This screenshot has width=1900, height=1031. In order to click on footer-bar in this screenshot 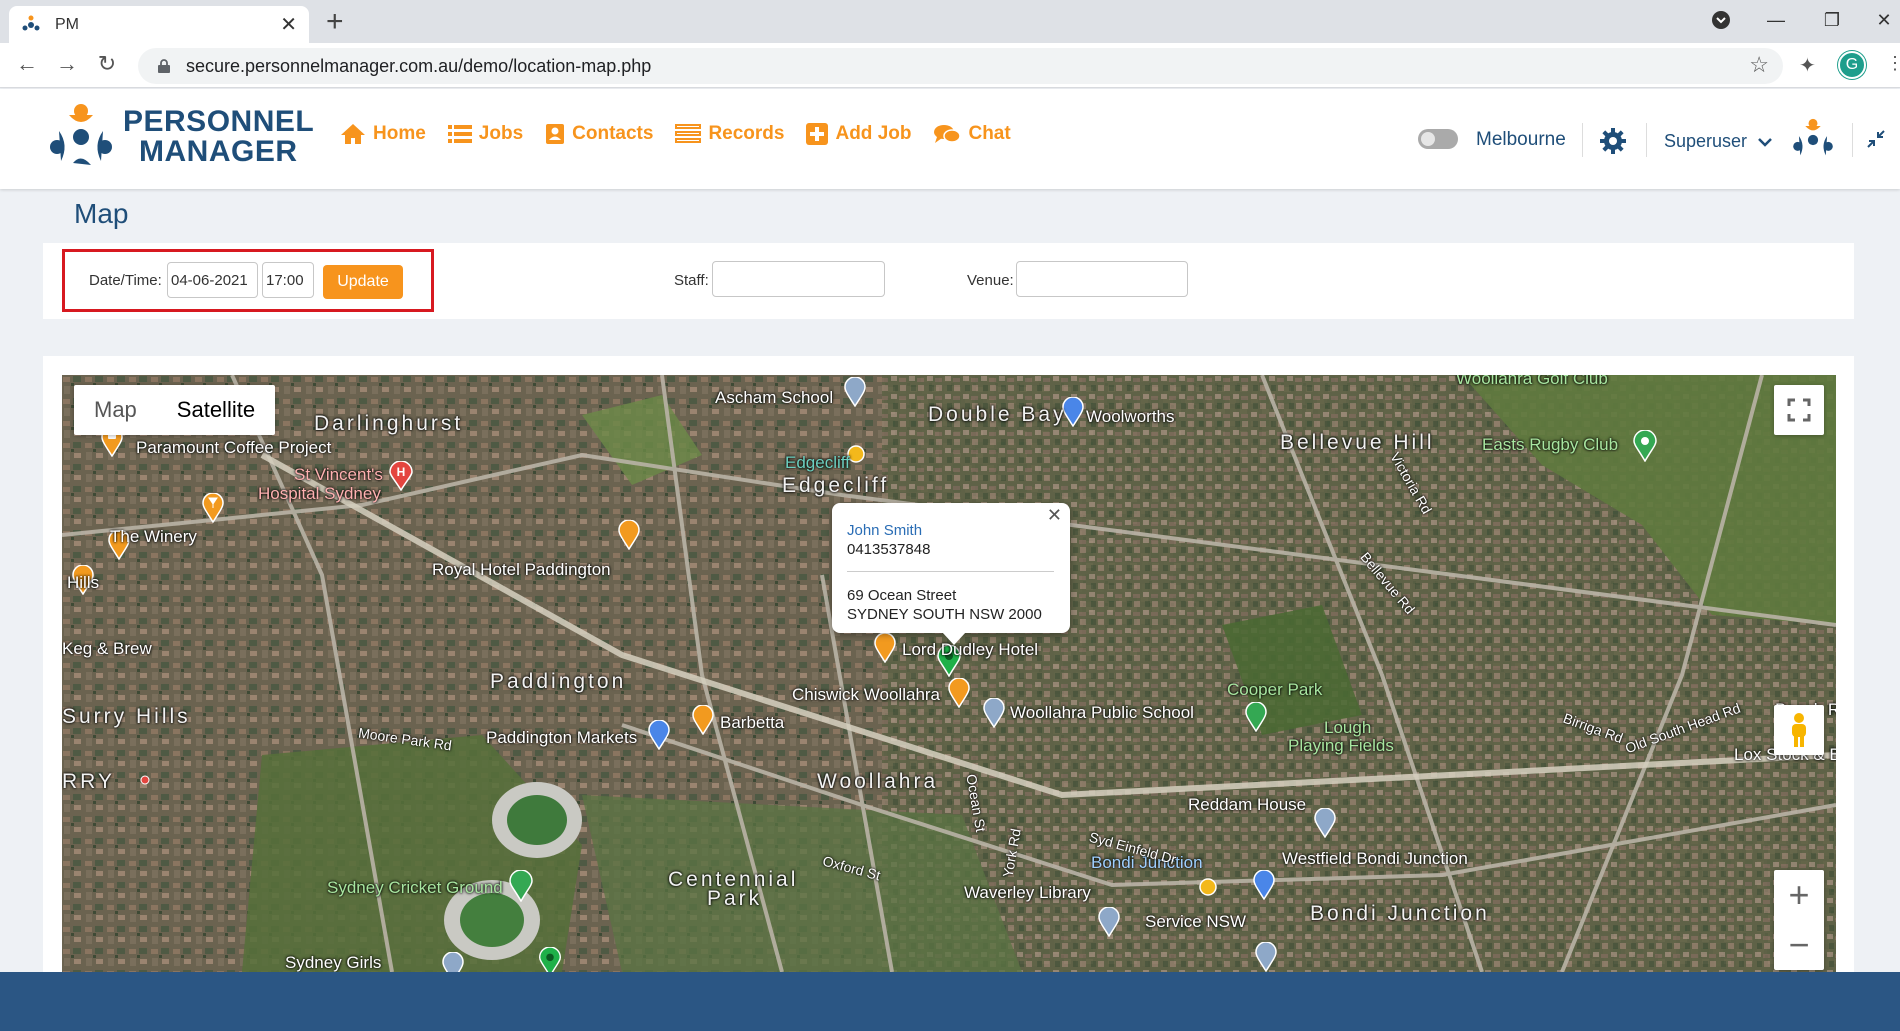, I will do `click(950, 1001)`.